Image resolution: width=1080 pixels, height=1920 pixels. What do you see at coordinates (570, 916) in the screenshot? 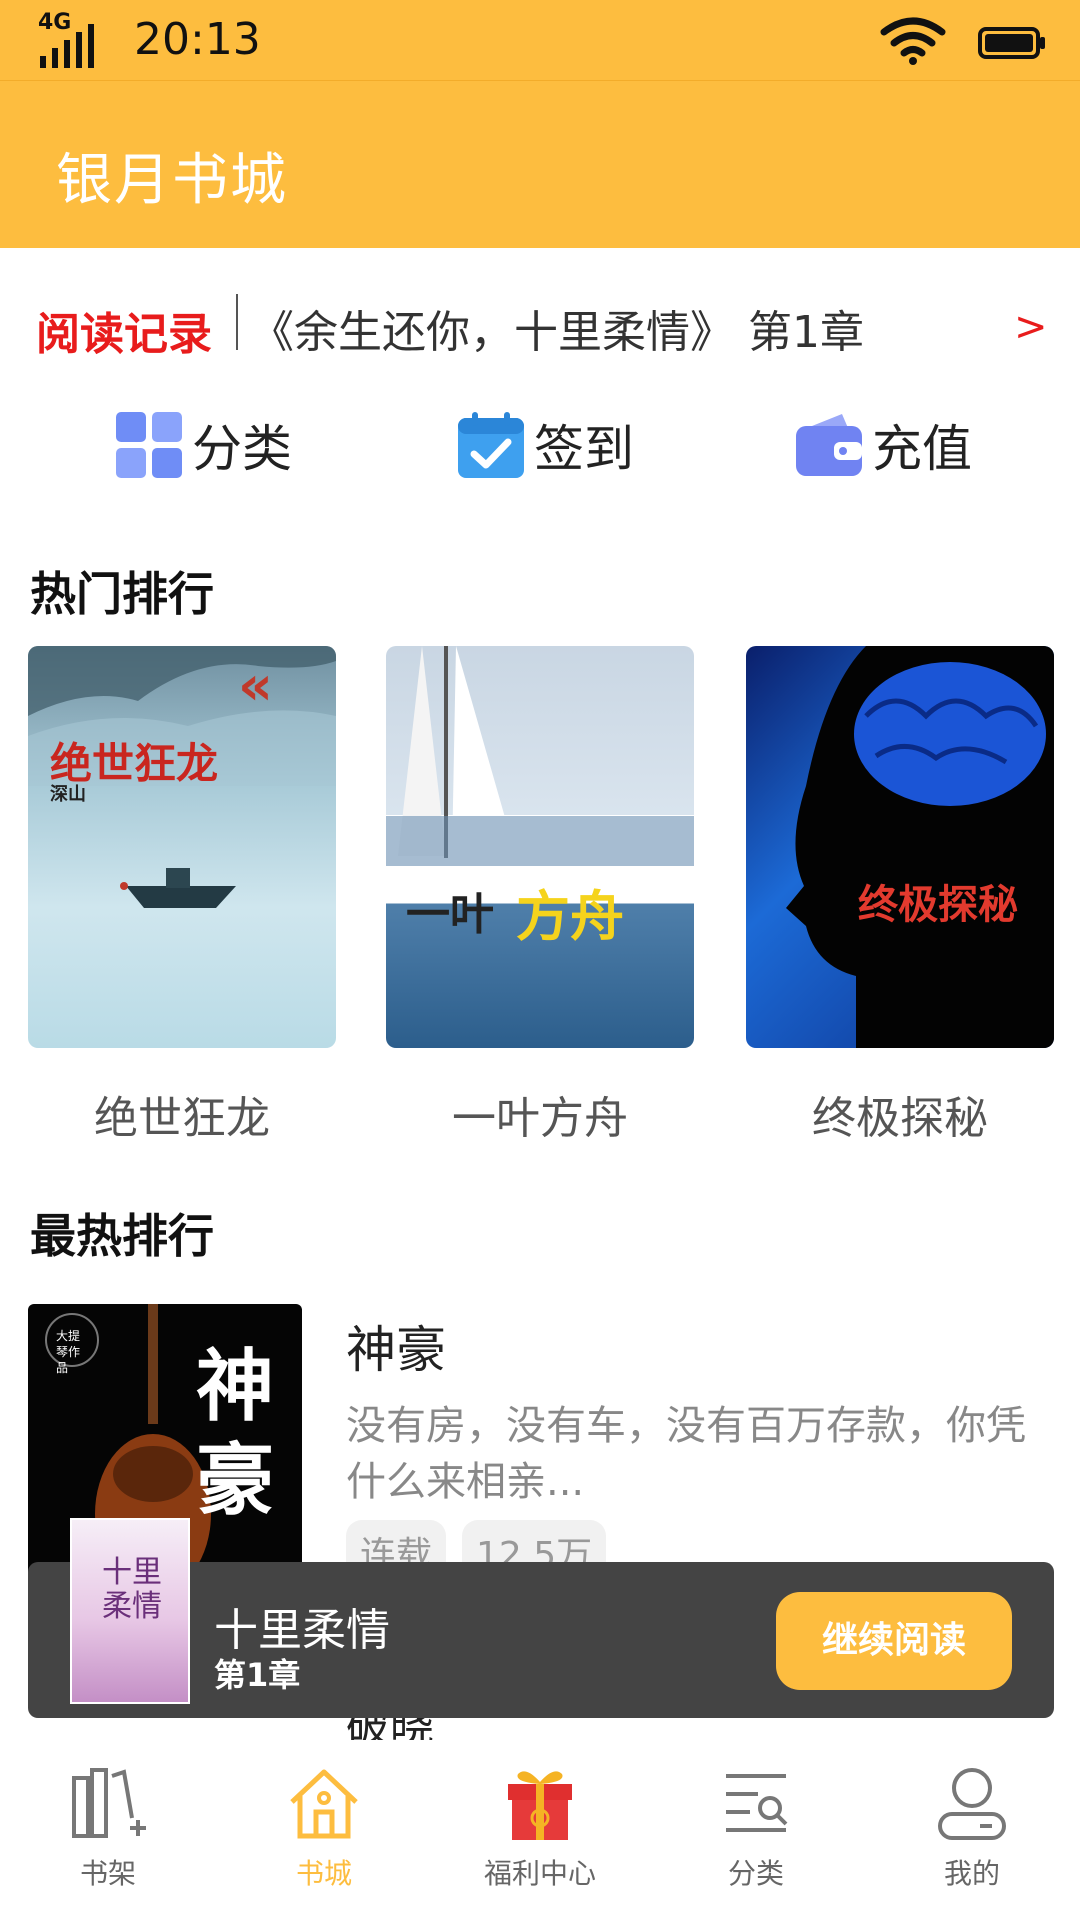
I see `cover-title-part-b: 方舟` at bounding box center [570, 916].